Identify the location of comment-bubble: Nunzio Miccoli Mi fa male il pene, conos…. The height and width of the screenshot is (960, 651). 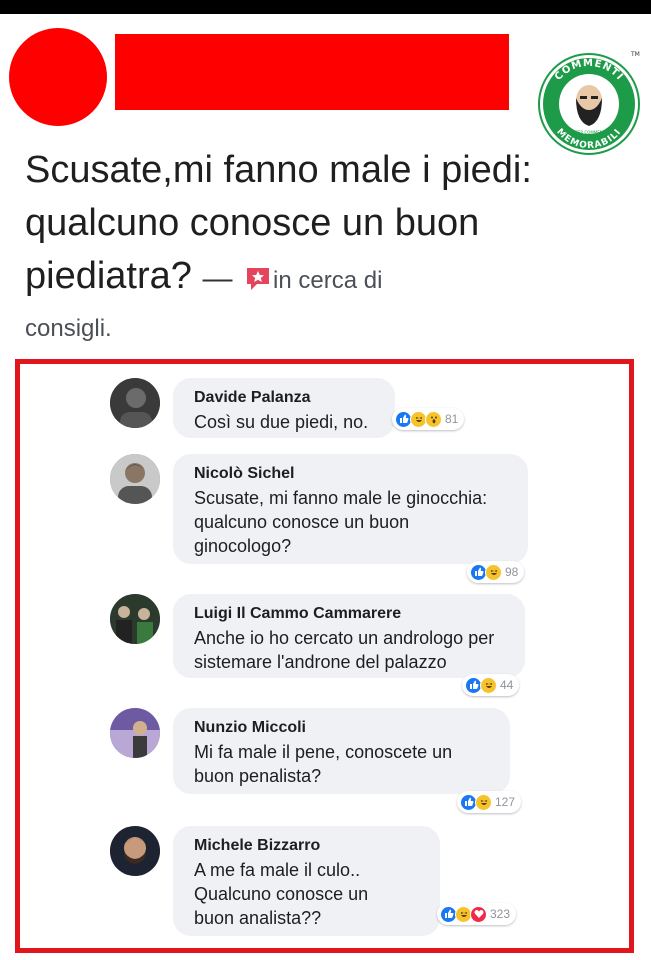
(341, 751).